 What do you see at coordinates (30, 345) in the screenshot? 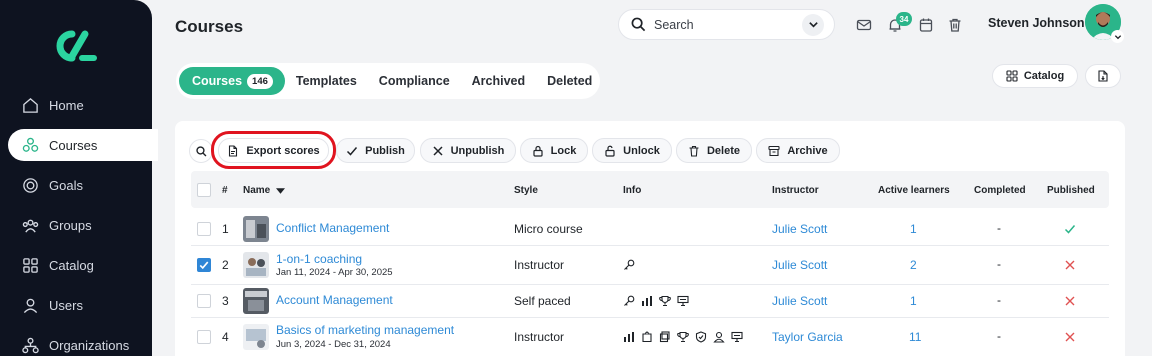
I see `organizations-icon` at bounding box center [30, 345].